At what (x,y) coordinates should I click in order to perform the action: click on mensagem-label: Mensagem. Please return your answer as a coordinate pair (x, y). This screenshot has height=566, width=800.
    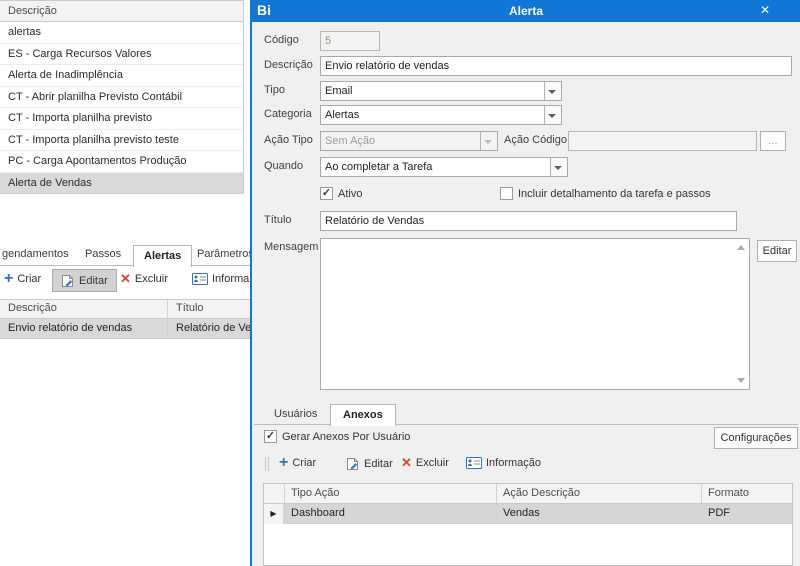
    Looking at the image, I should click on (291, 247).